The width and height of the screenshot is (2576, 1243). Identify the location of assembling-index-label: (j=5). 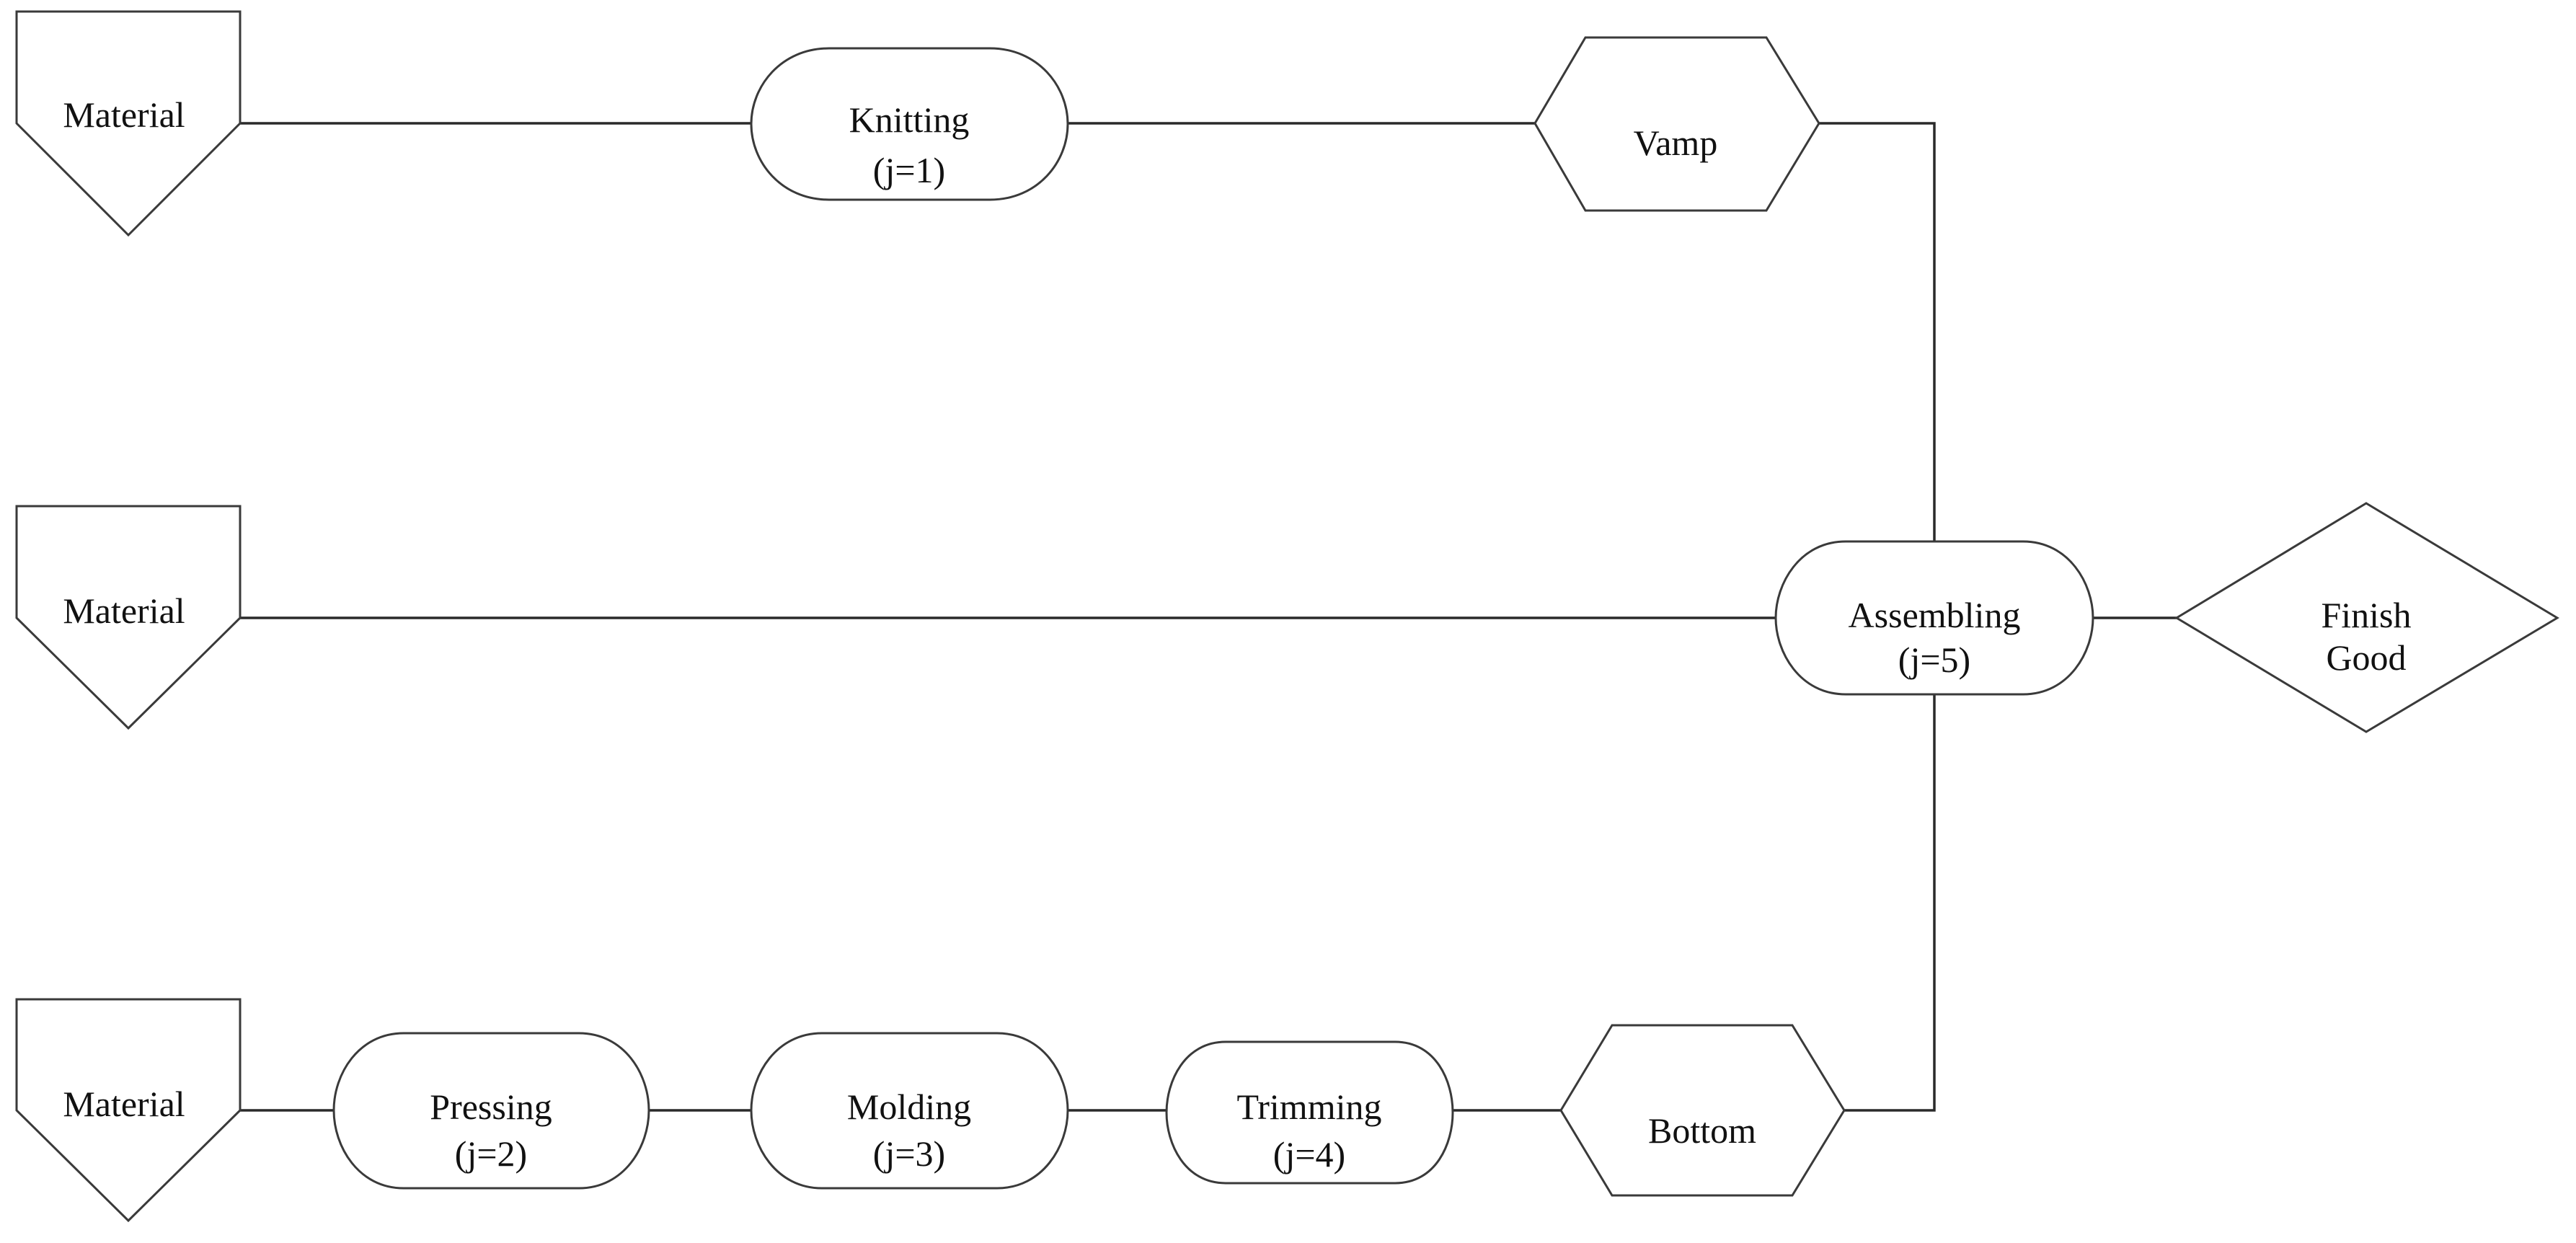
(1934, 660).